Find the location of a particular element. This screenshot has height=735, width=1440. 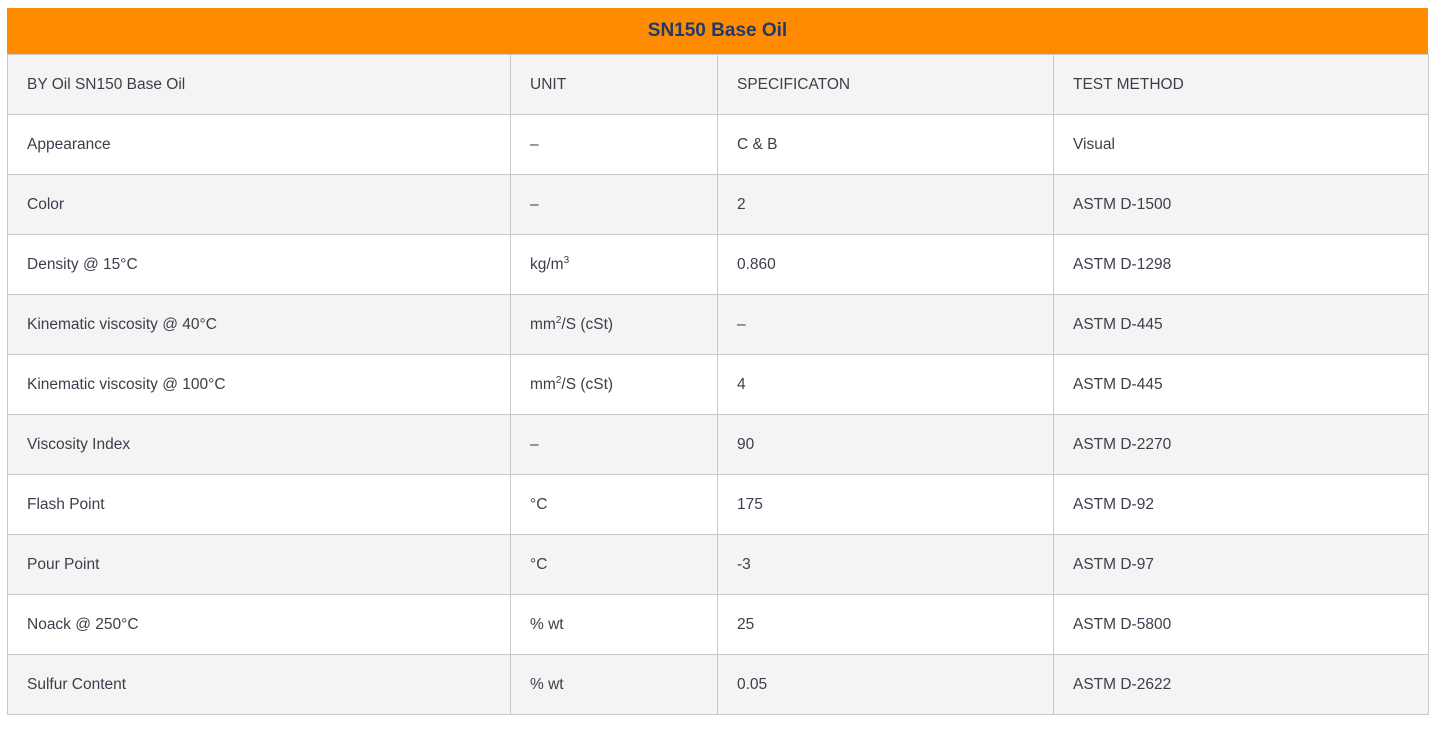

cell-specification: 175 is located at coordinates (885, 504).